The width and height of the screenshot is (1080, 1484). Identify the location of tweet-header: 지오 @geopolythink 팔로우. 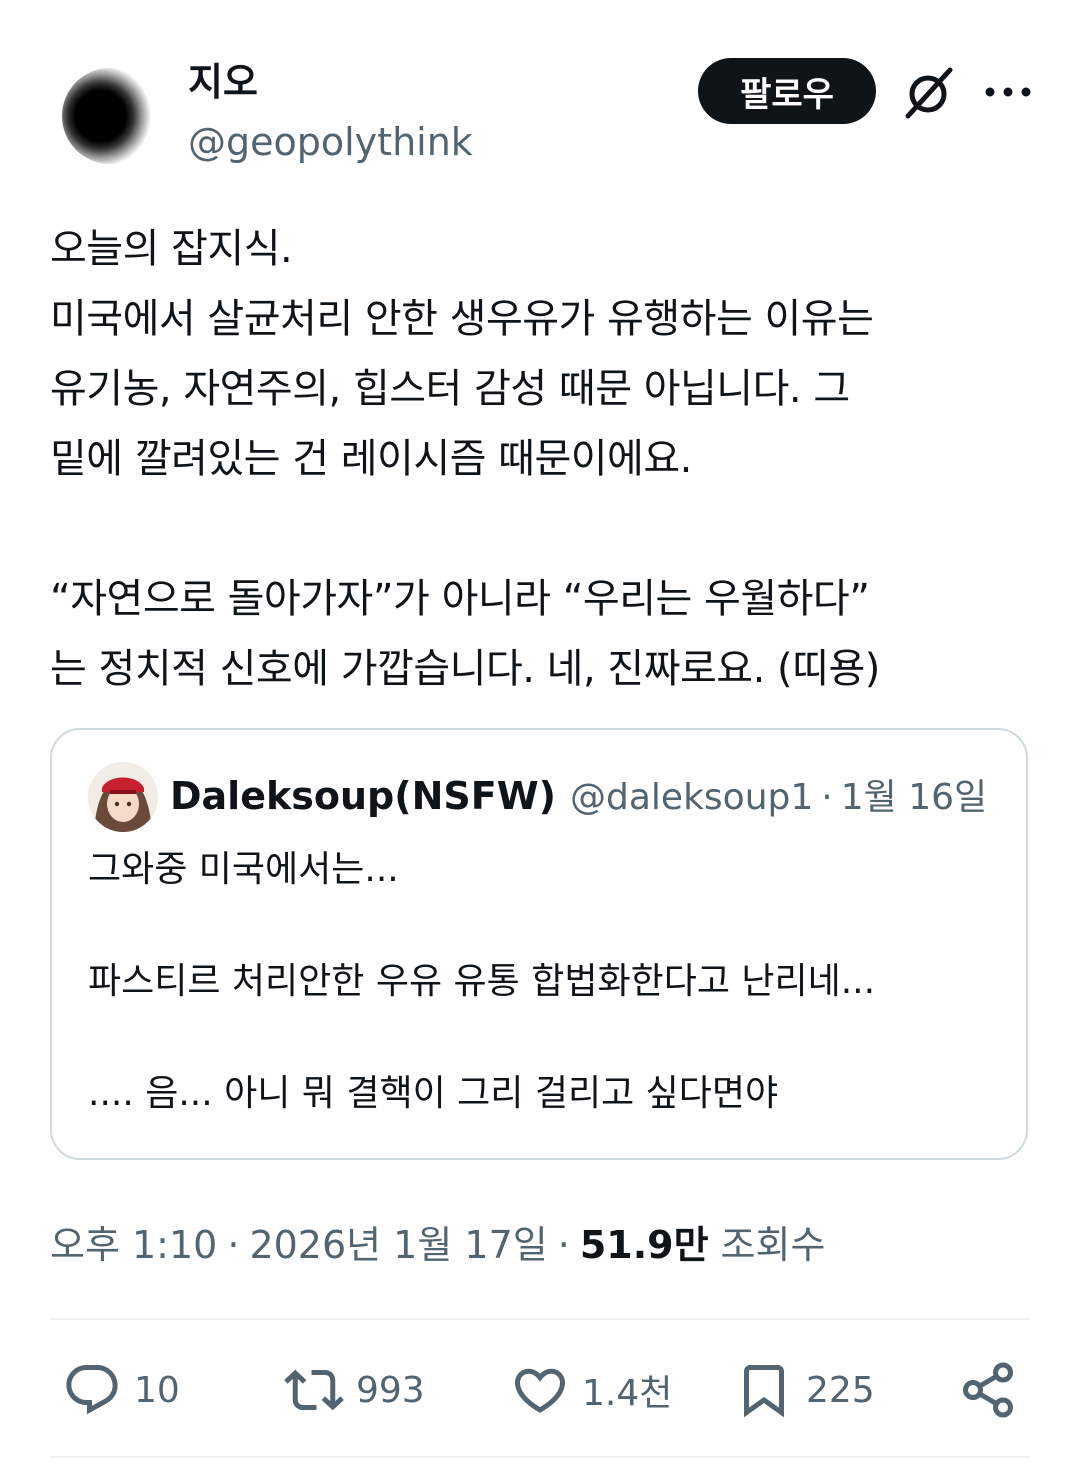
(540, 95).